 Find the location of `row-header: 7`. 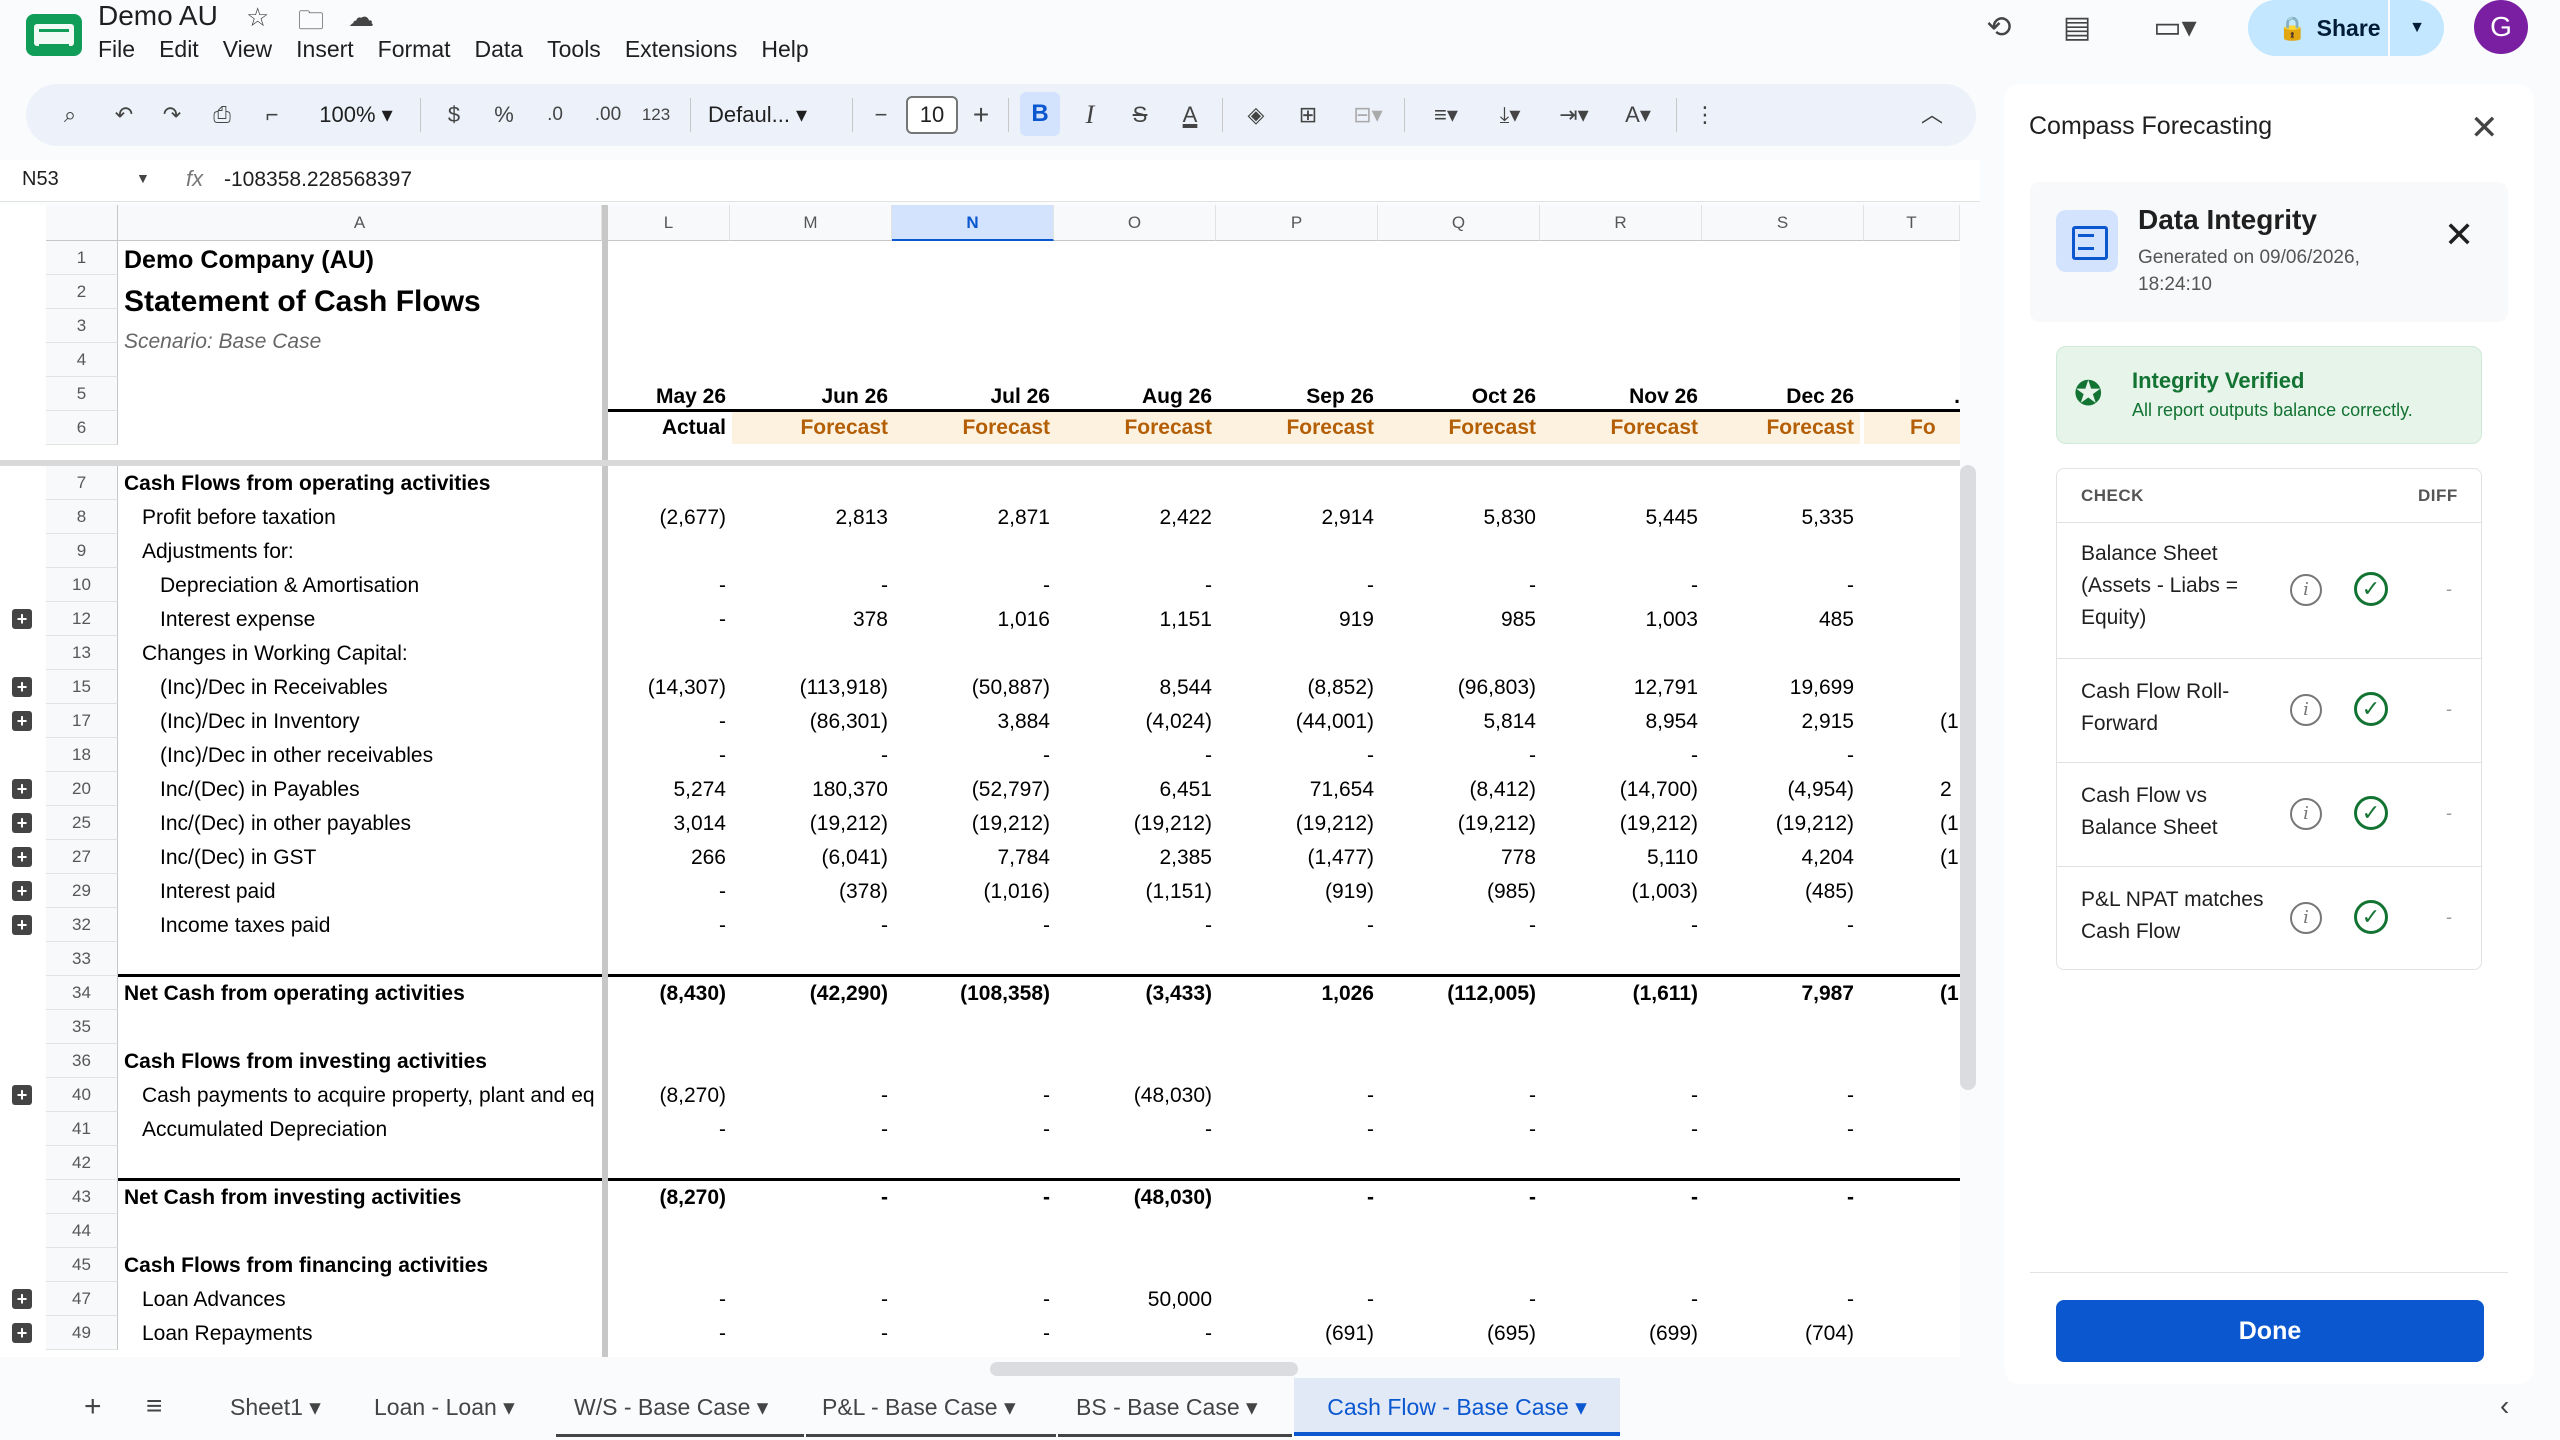

row-header: 7 is located at coordinates (82, 483).